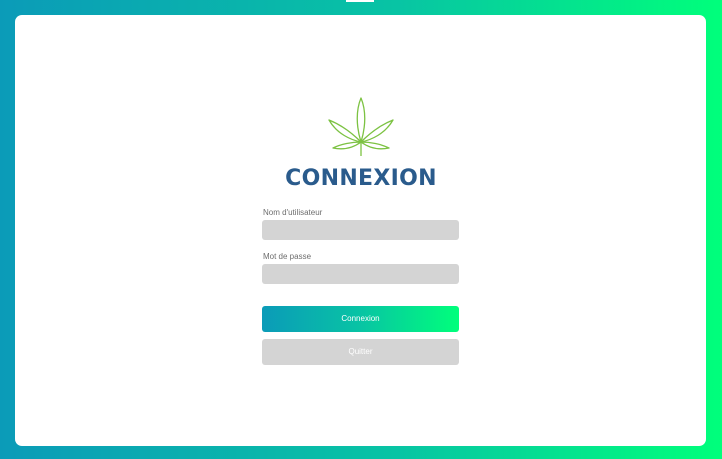 The height and width of the screenshot is (459, 722). I want to click on password-label: Mot de passe, so click(287, 256).